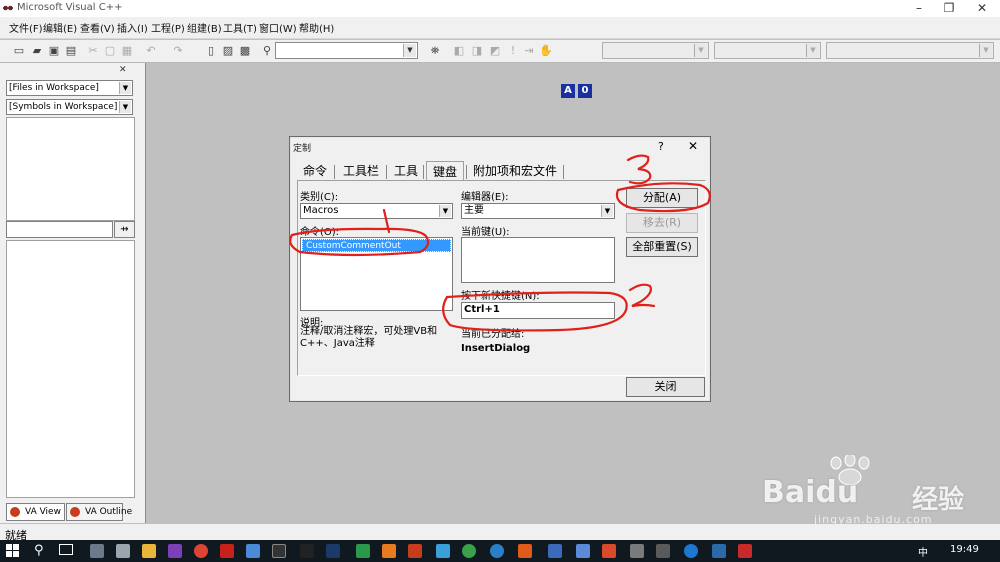  What do you see at coordinates (376, 245) in the screenshot?
I see `list-item: CustomCommentOut` at bounding box center [376, 245].